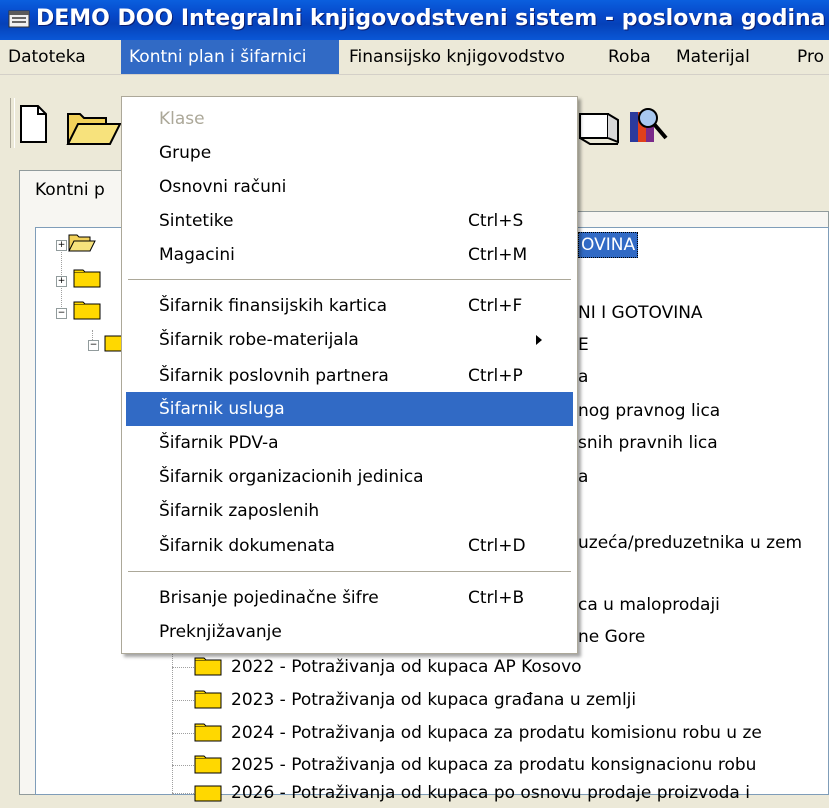  I want to click on print-icon, so click(600, 125).